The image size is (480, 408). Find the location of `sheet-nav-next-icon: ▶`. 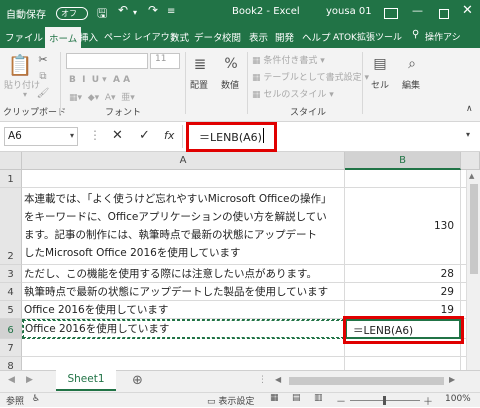

sheet-nav-next-icon: ▶ is located at coordinates (29, 380).